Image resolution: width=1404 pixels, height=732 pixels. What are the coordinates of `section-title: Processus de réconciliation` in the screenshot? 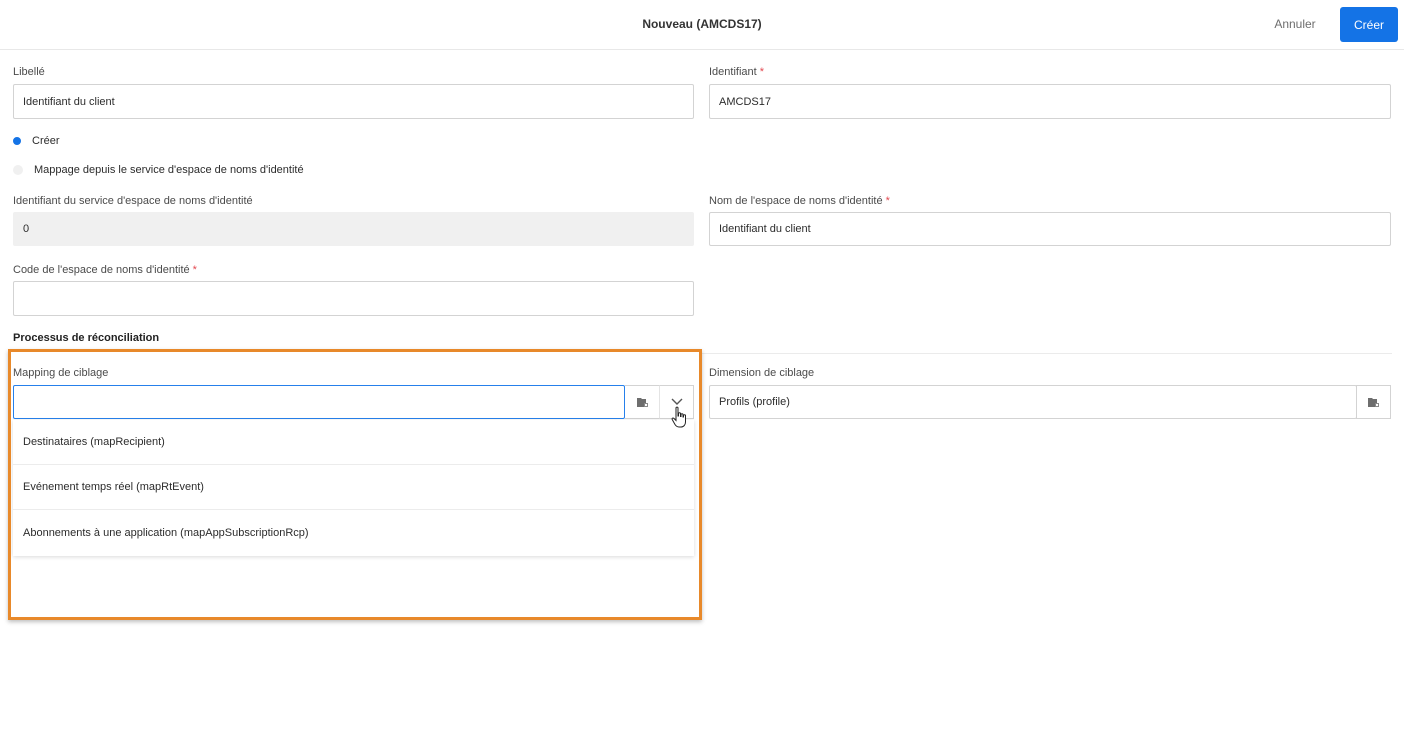 It's located at (86, 338).